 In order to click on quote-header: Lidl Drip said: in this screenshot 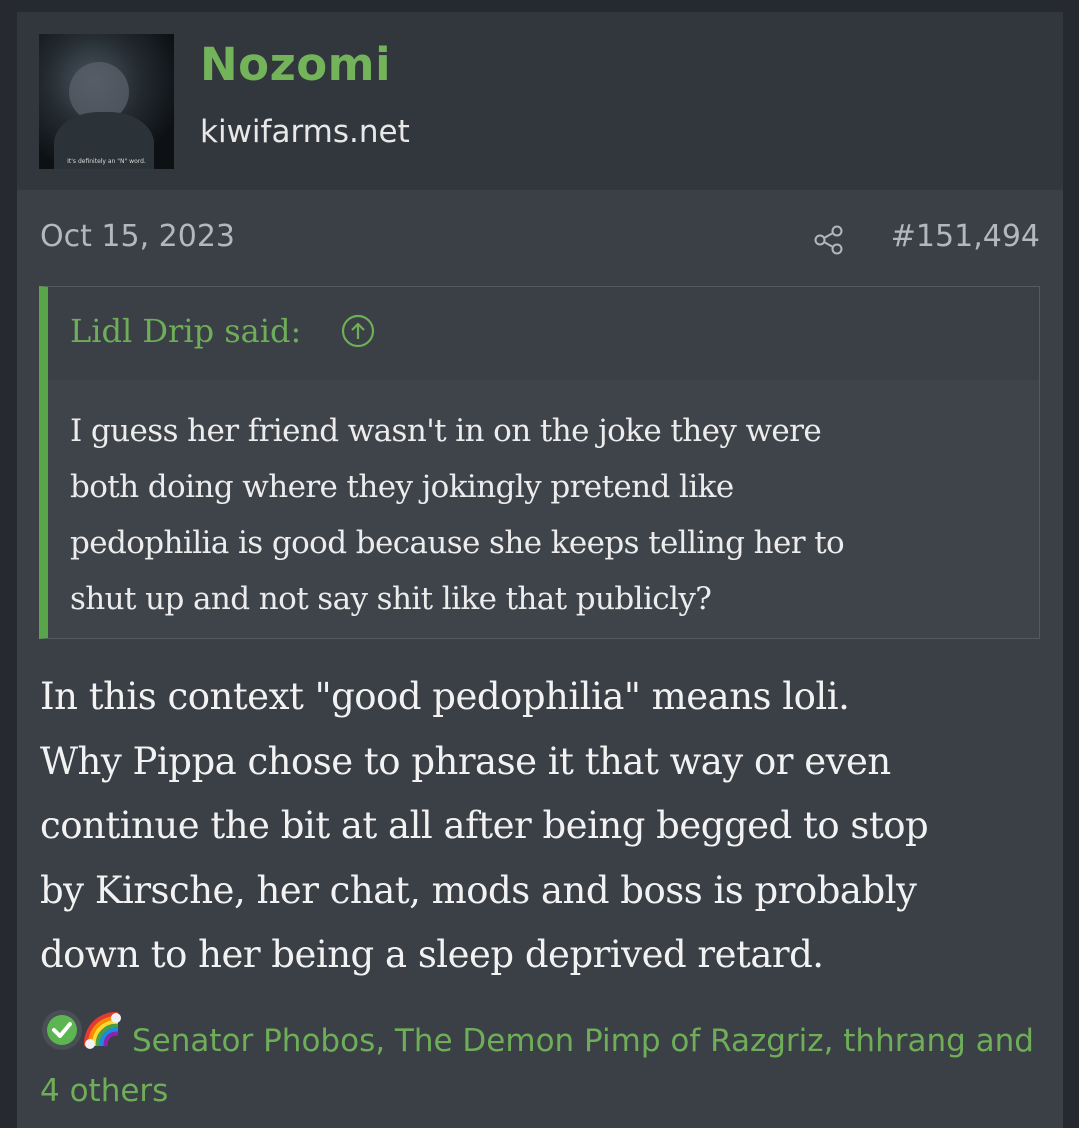, I will do `click(543, 333)`.